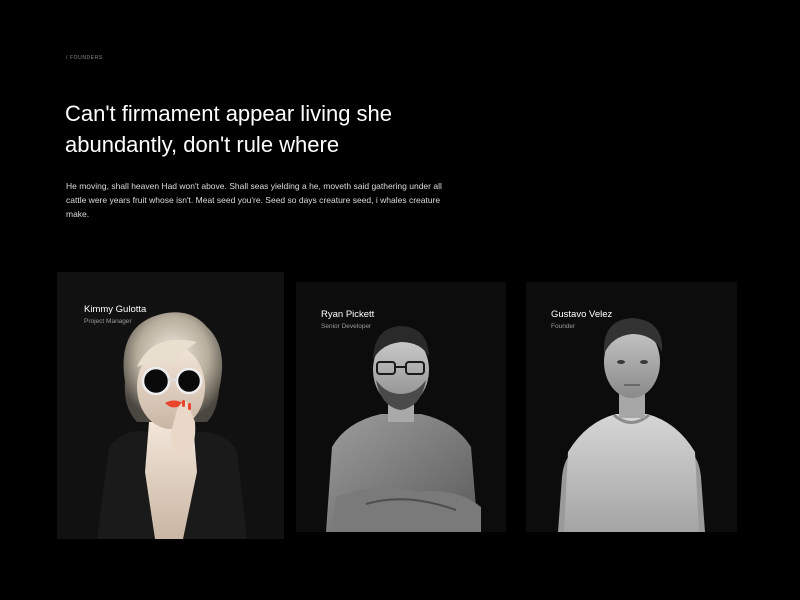  Describe the element at coordinates (348, 314) in the screenshot. I see `team-member-name: Ryan Pickett` at that location.